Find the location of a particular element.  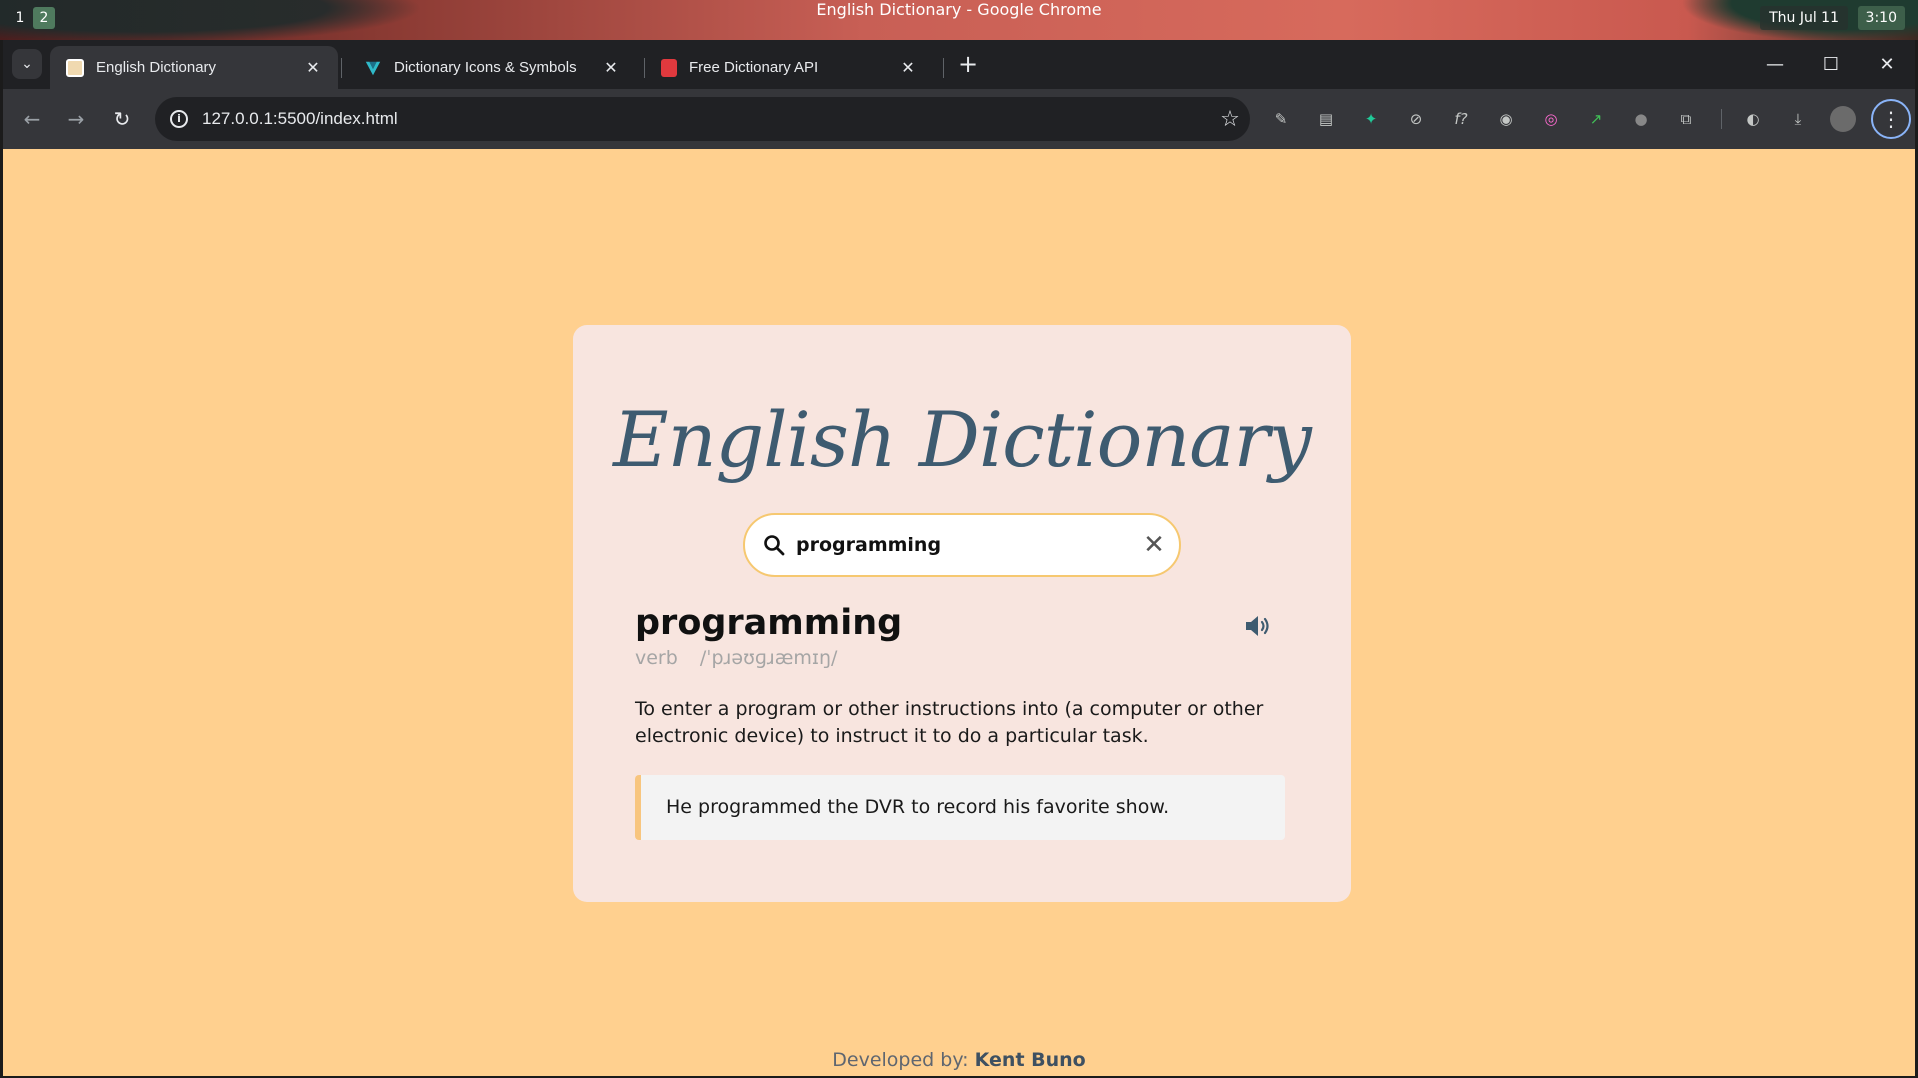

speaker-icon is located at coordinates (1258, 626).